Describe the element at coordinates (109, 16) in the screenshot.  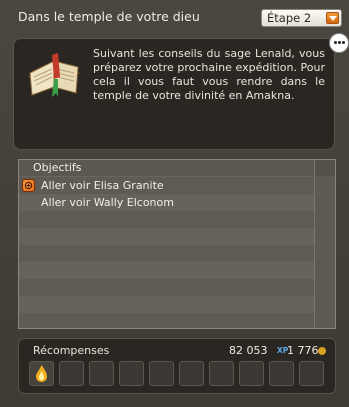
I see `quest-title: Dans le temple de votre dieu` at that location.